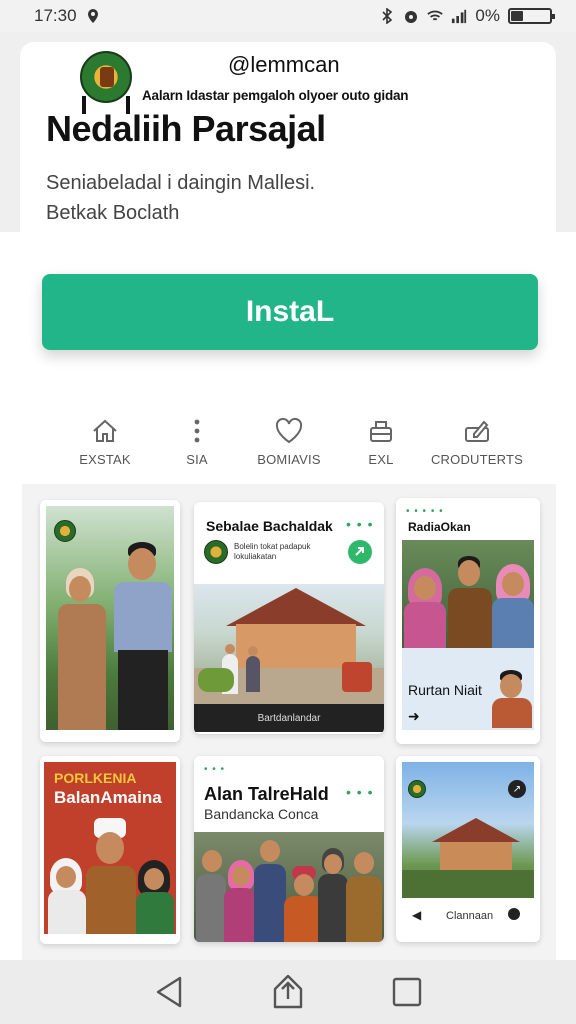  I want to click on category-nav: EXSTAK SIA BOMIAVIS EXL CRODUTERTS, so click(300, 446).